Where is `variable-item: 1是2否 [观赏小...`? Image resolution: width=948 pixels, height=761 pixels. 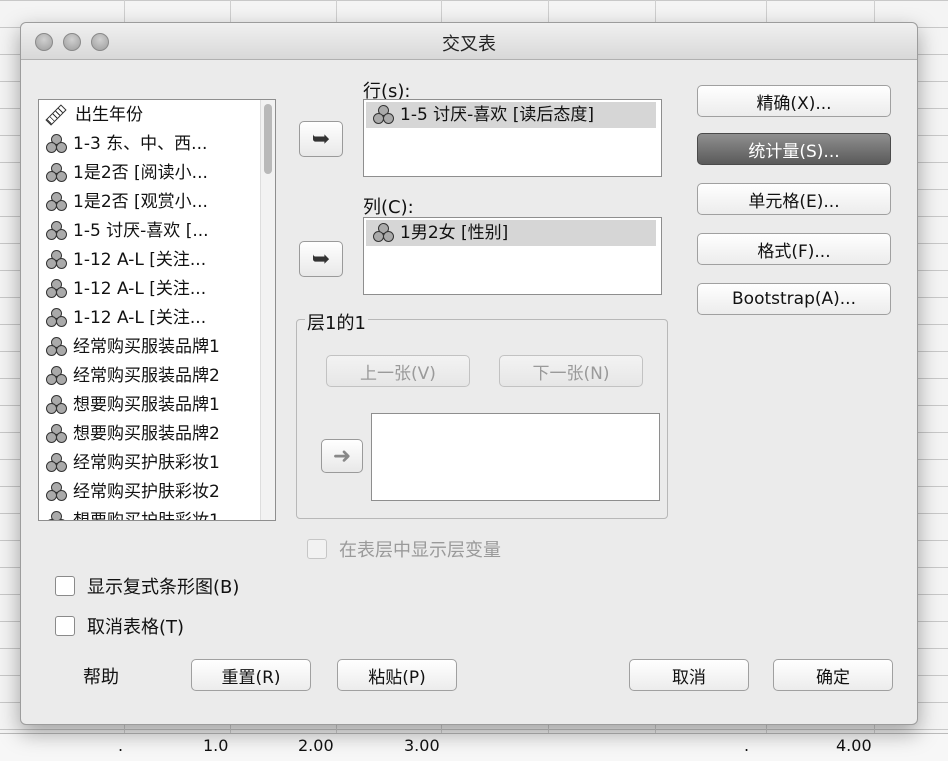
variable-item: 1是2否 [观赏小... is located at coordinates (126, 202).